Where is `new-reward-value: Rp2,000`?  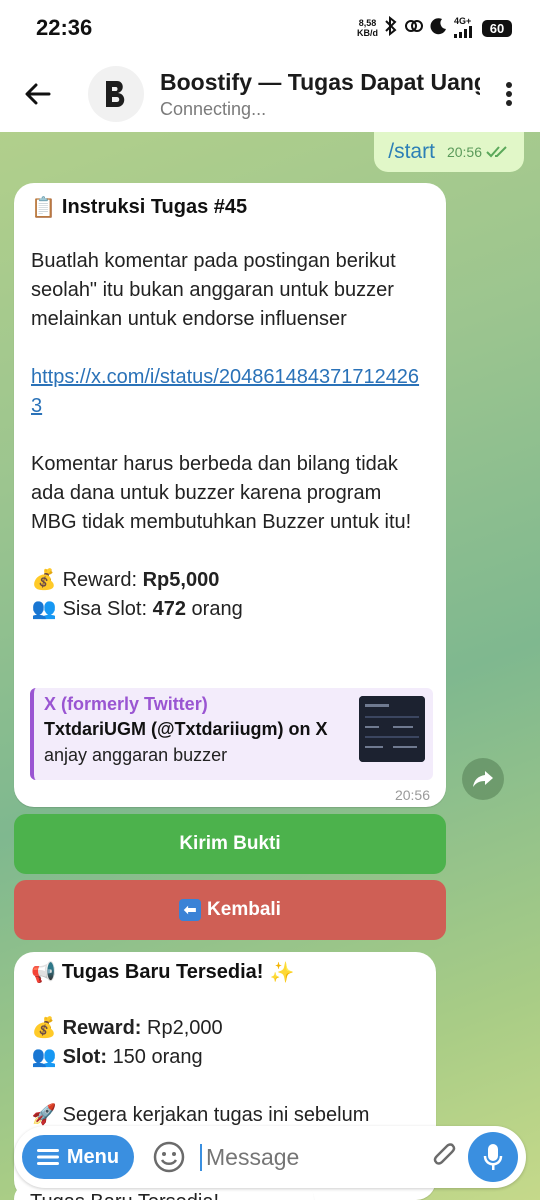
new-reward-value: Rp2,000 is located at coordinates (185, 1028).